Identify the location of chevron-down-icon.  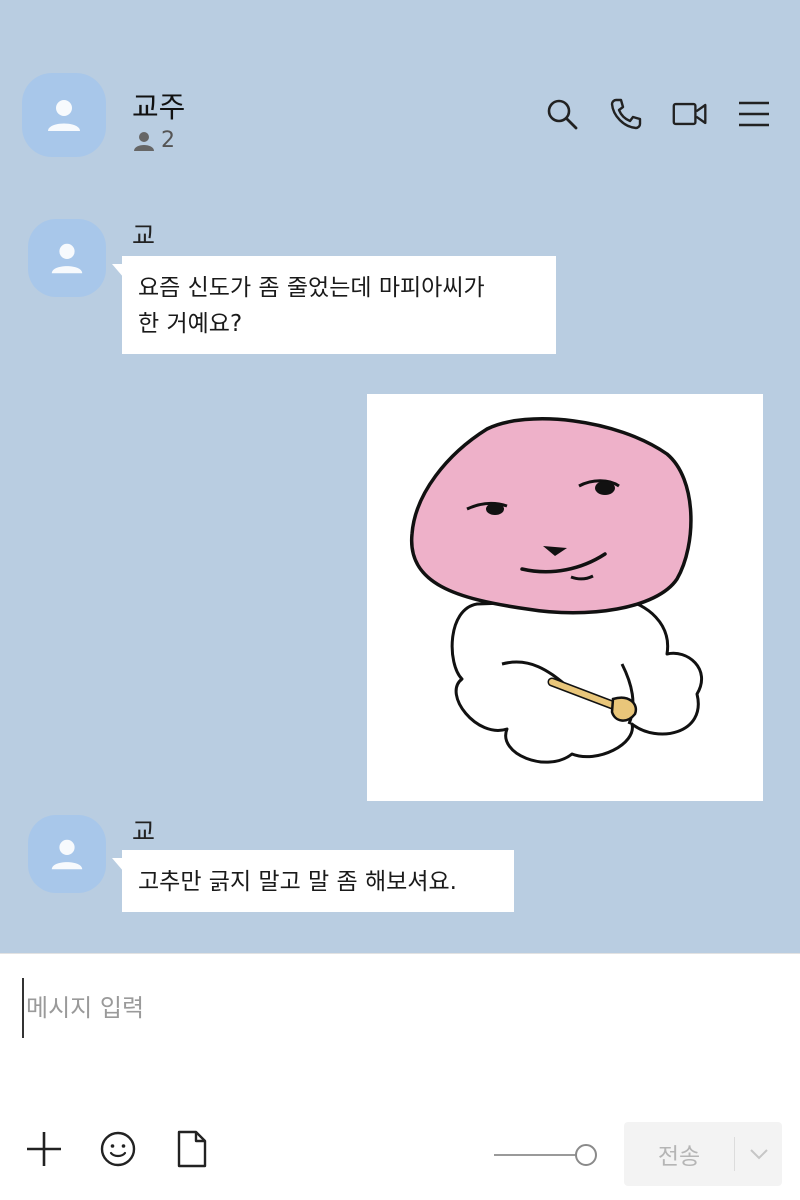
(758, 1154).